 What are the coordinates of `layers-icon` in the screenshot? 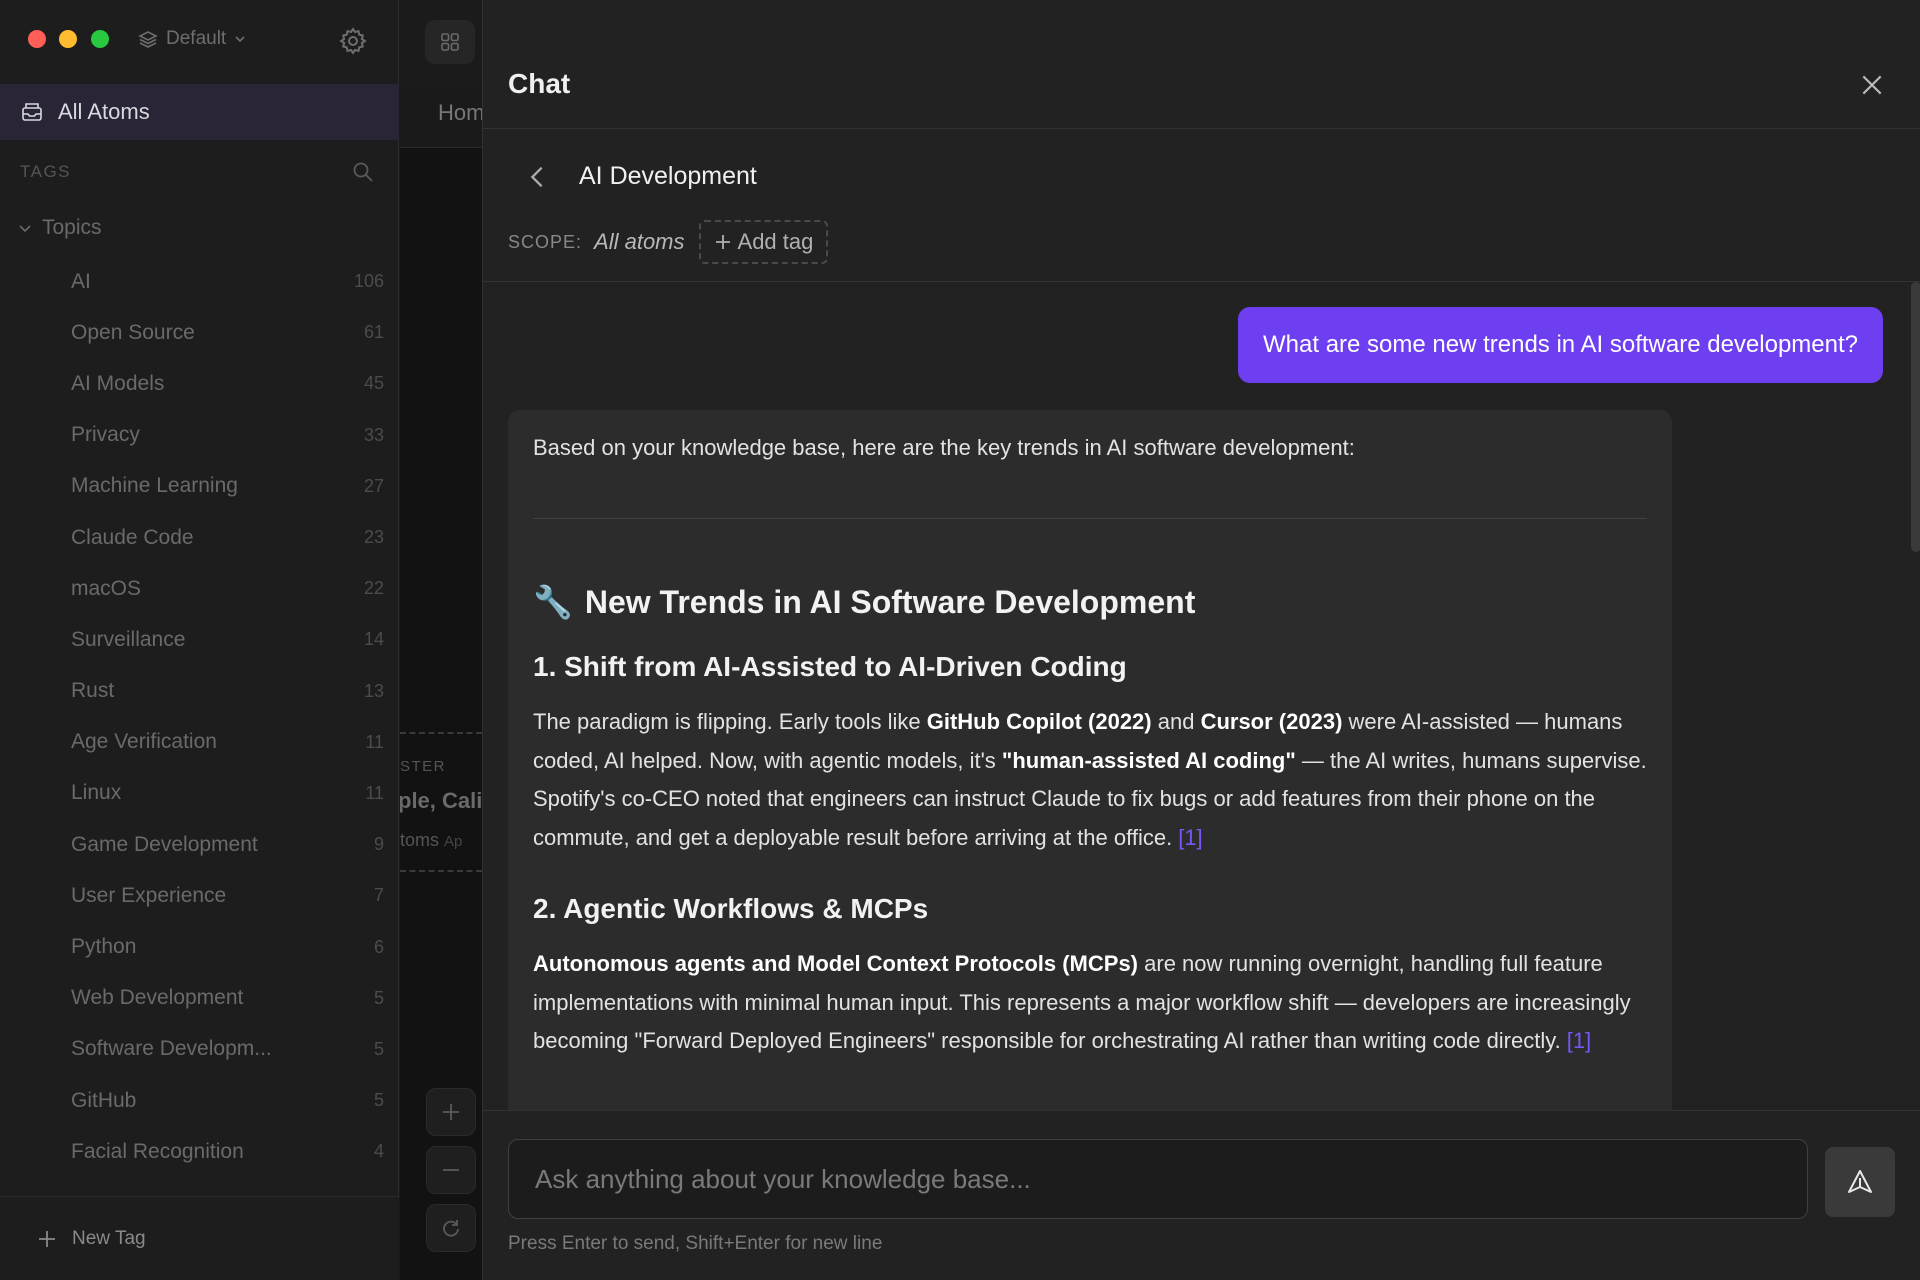 It's located at (148, 39).